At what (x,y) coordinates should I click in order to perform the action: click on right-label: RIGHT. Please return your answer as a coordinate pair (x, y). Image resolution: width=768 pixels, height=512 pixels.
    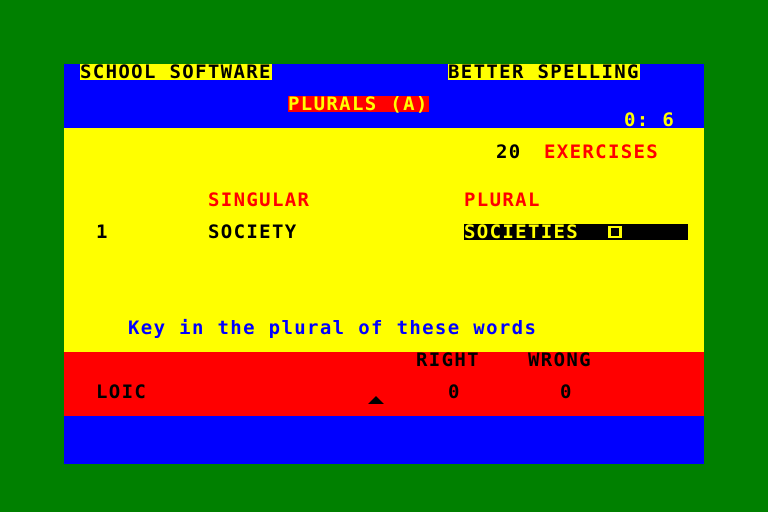
    Looking at the image, I should click on (448, 360).